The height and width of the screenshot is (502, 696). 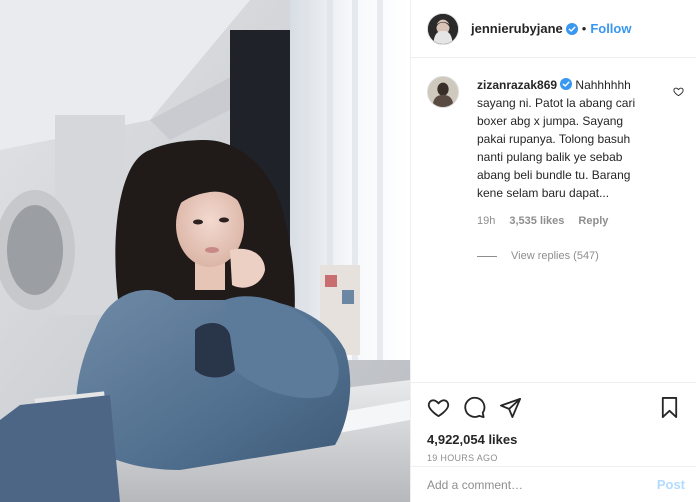 I want to click on heart-icon, so click(x=438, y=407).